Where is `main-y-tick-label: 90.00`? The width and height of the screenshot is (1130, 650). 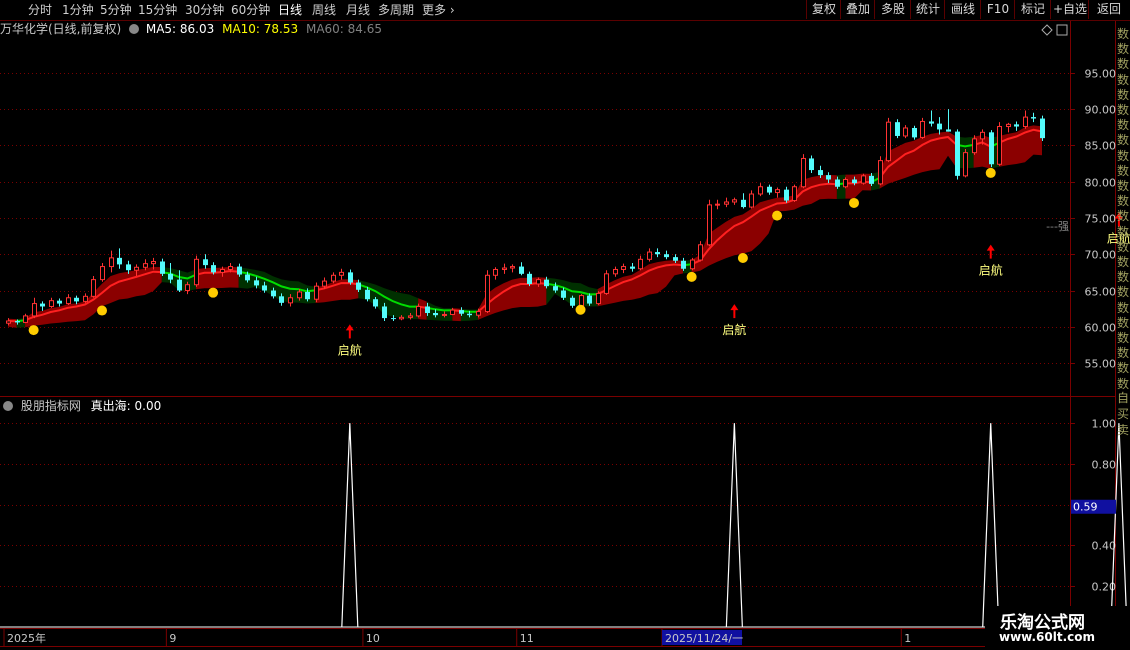
main-y-tick-label: 90.00 is located at coordinates (1101, 110).